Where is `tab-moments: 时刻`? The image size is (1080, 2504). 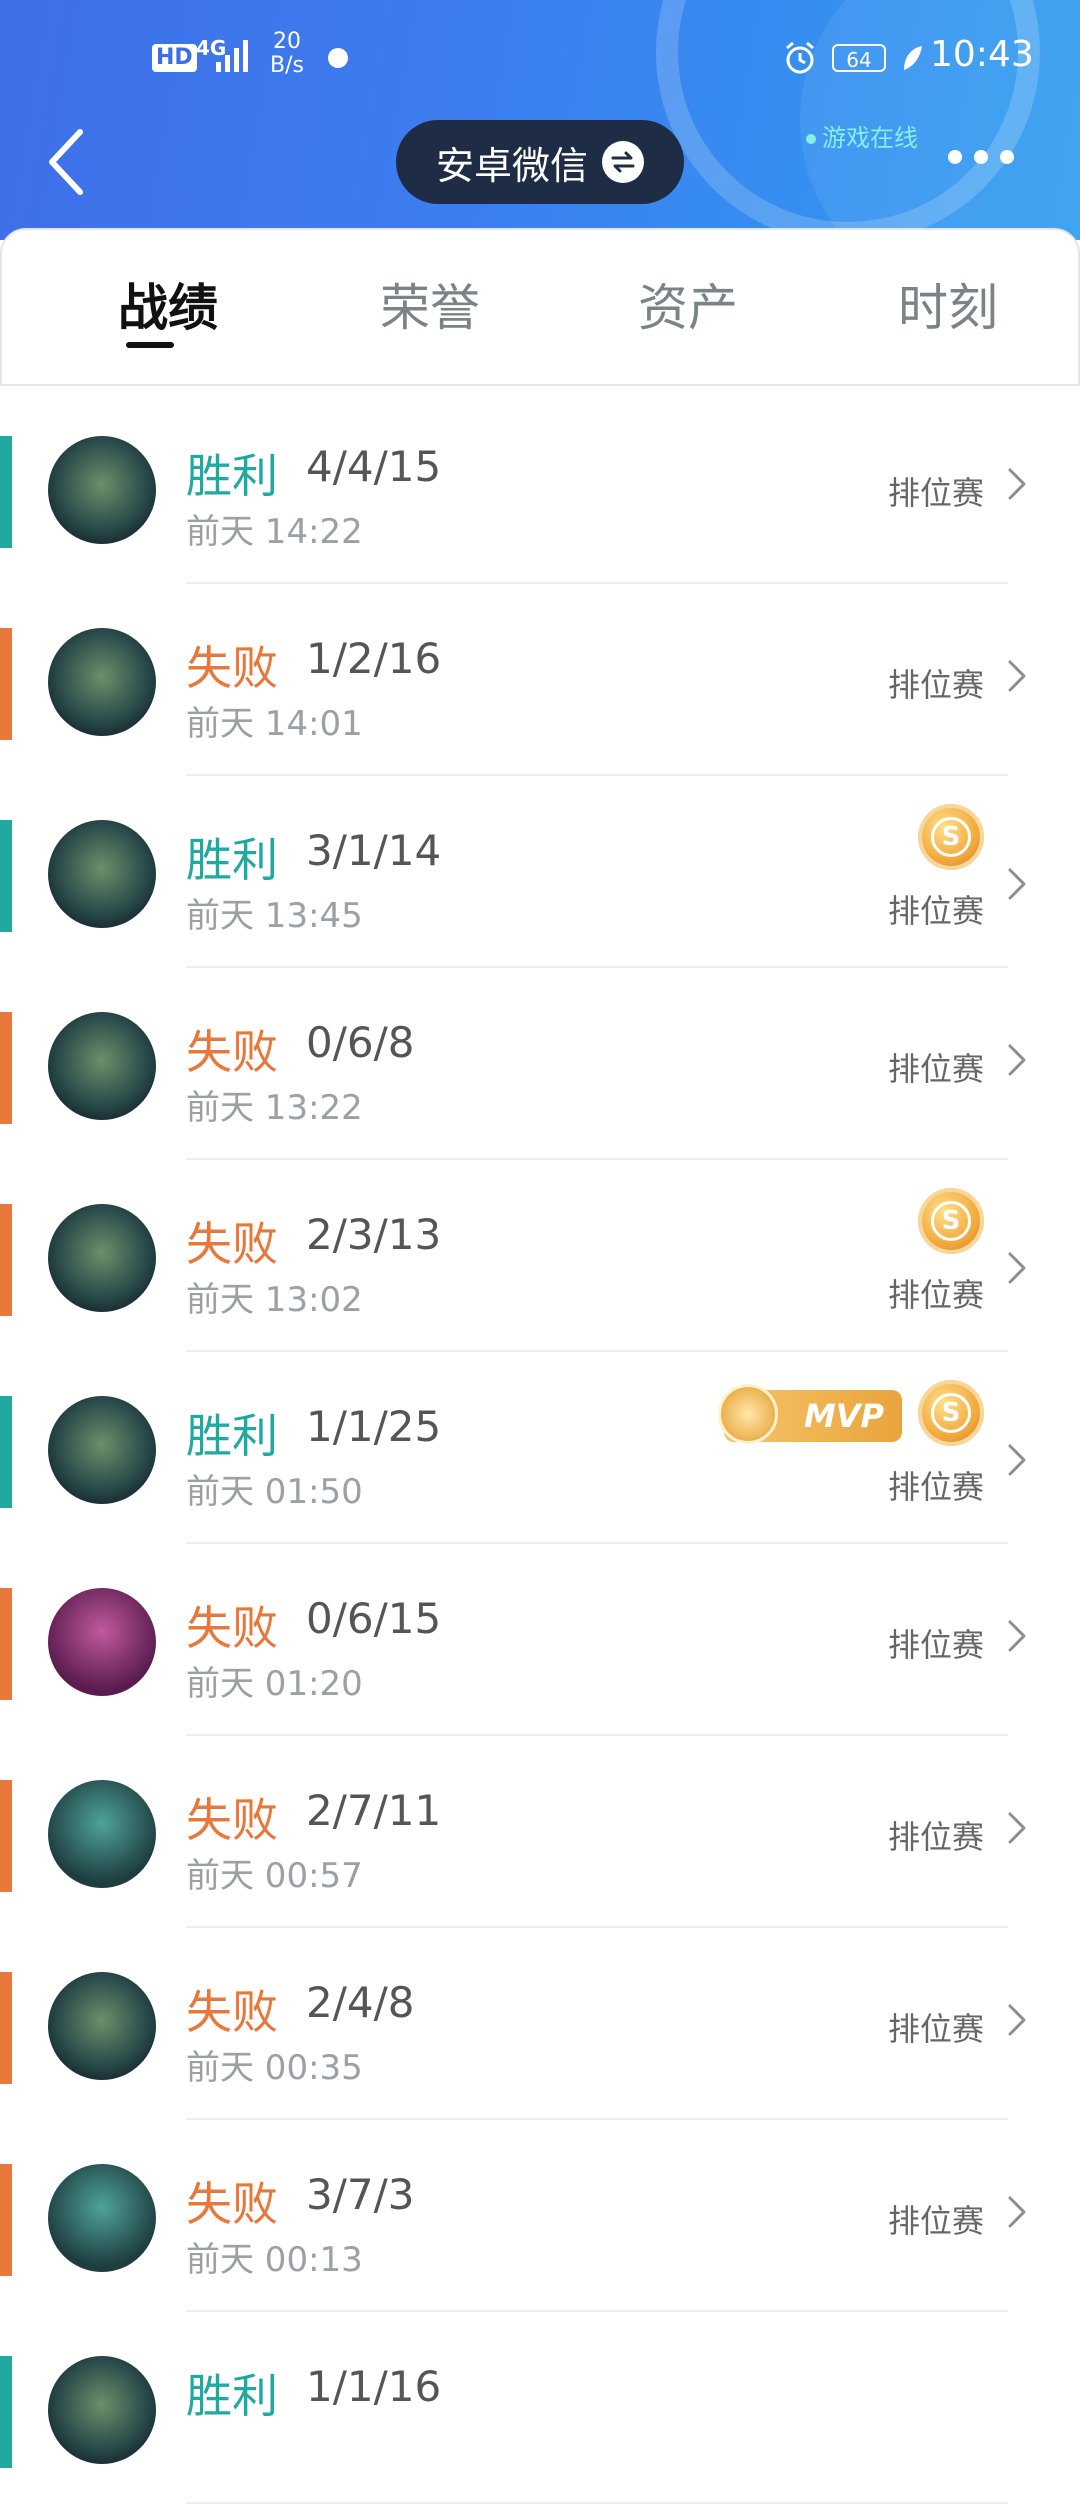 tab-moments: 时刻 is located at coordinates (948, 304).